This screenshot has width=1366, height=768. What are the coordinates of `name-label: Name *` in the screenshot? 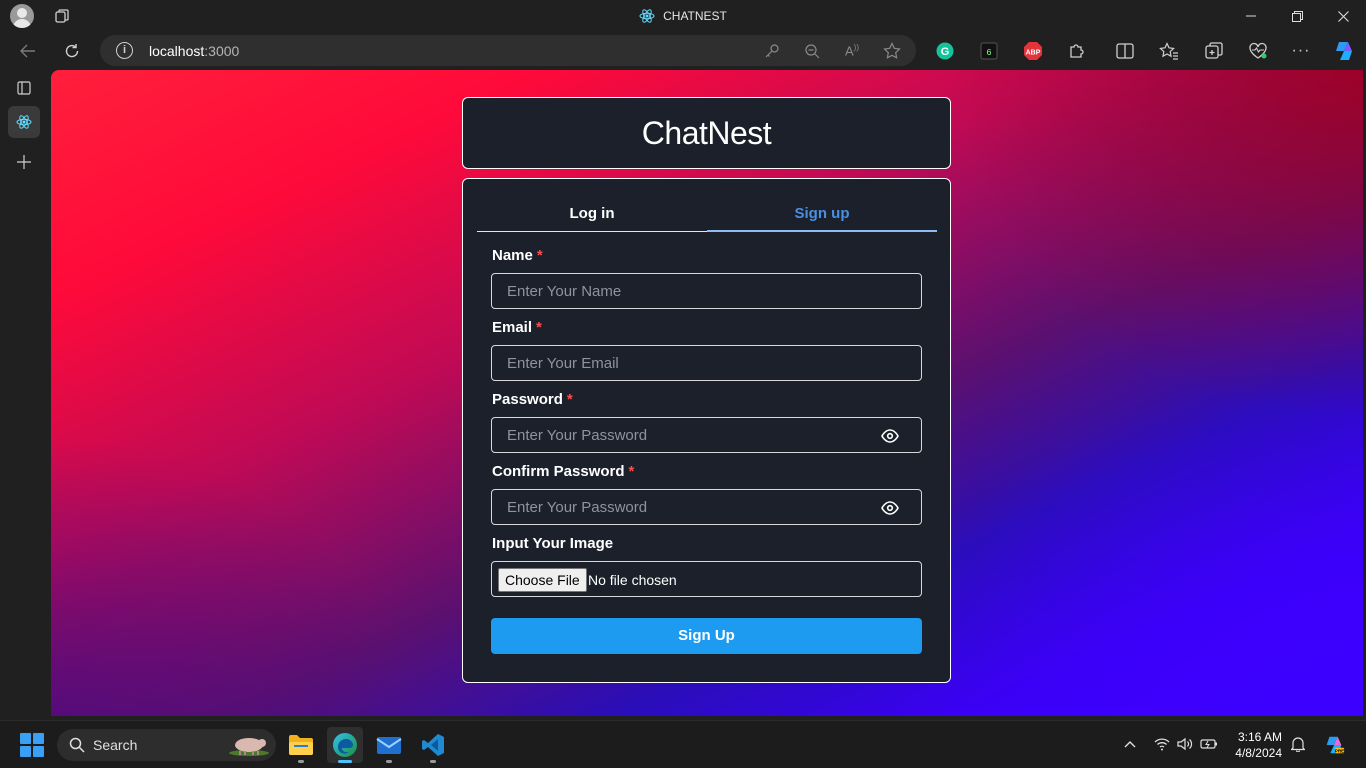 It's located at (517, 255).